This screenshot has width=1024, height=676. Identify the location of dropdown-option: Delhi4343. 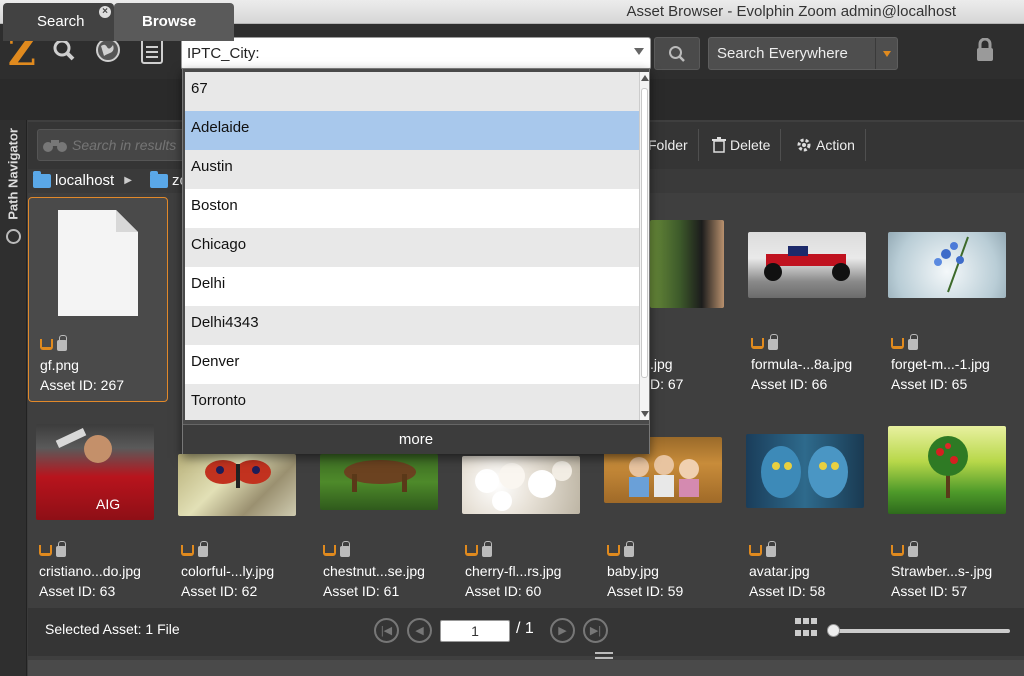
(412, 325).